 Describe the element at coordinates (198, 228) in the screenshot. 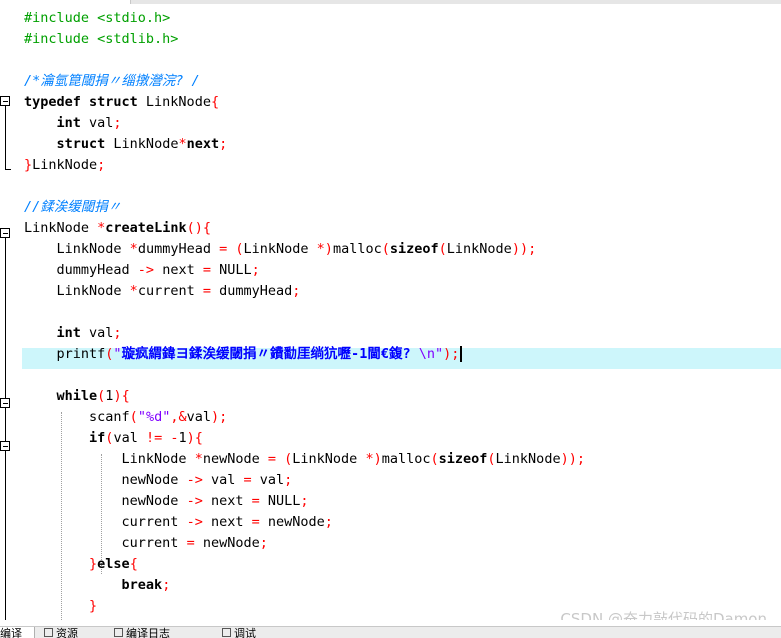

I see `code-token: (){` at that location.